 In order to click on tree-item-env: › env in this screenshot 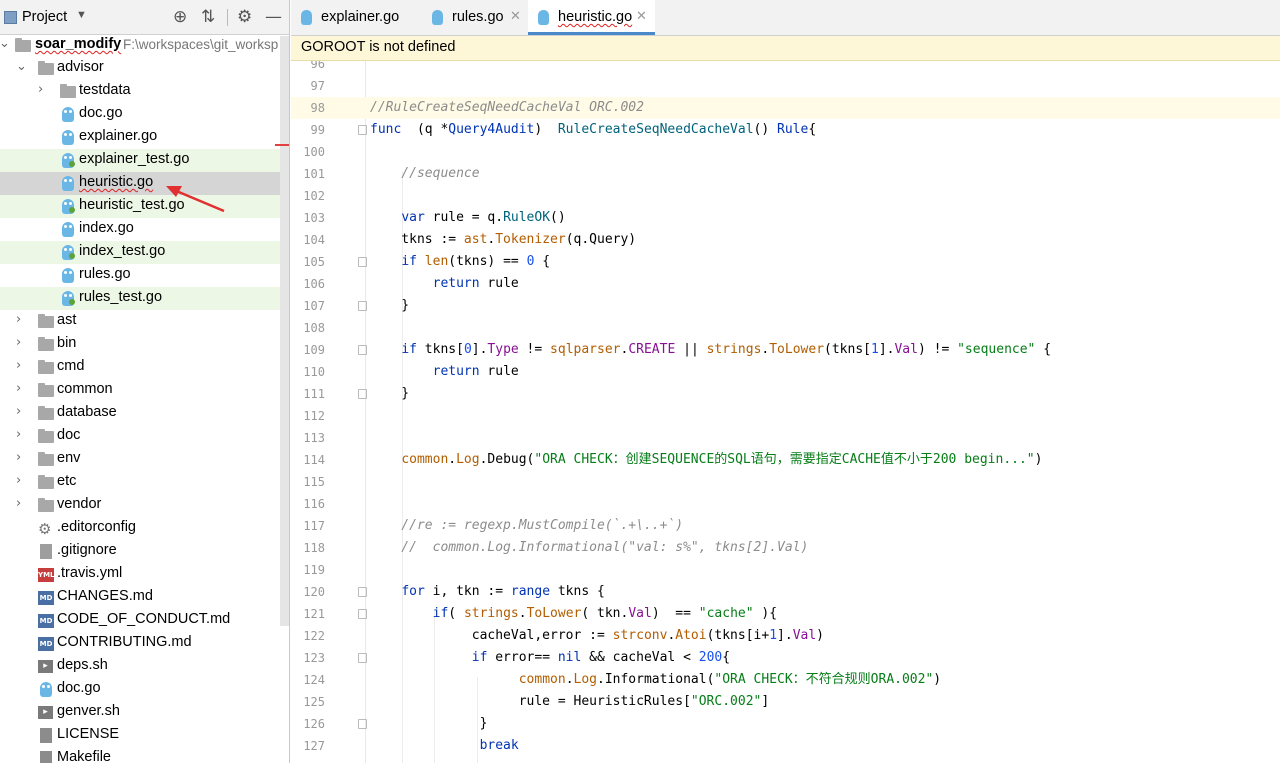, I will do `click(144, 459)`.